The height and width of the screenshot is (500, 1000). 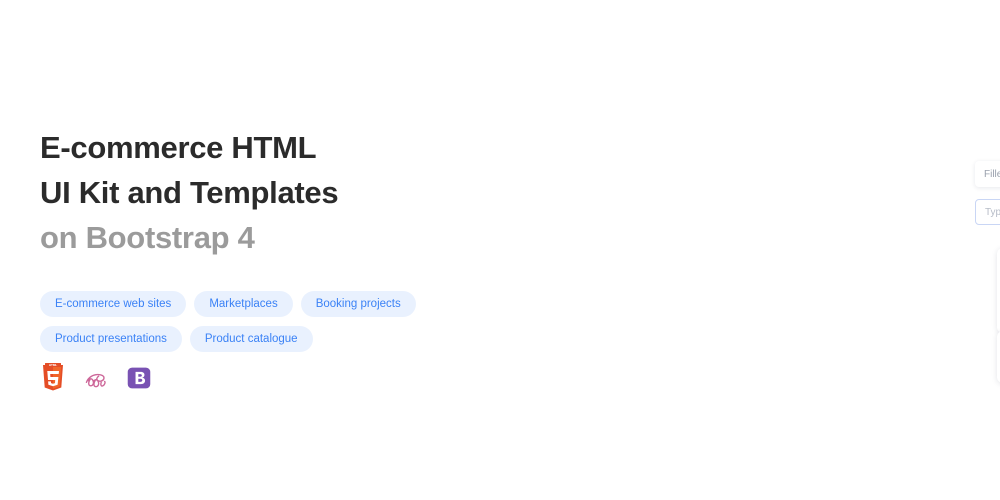 What do you see at coordinates (358, 304) in the screenshot?
I see `tag-pill: Booking projects` at bounding box center [358, 304].